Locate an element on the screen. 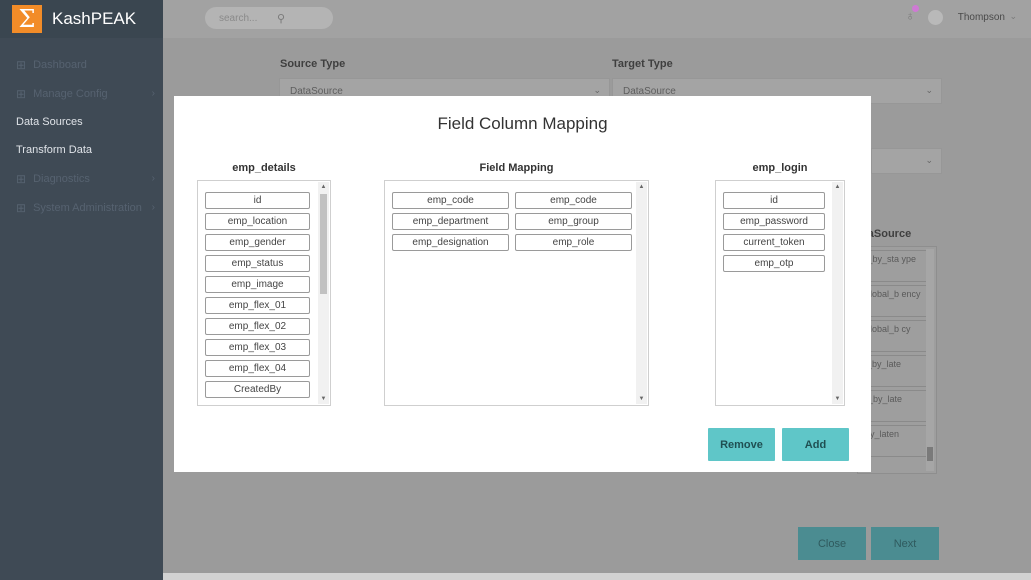  mapping-target-field: emp_group is located at coordinates (573, 221).